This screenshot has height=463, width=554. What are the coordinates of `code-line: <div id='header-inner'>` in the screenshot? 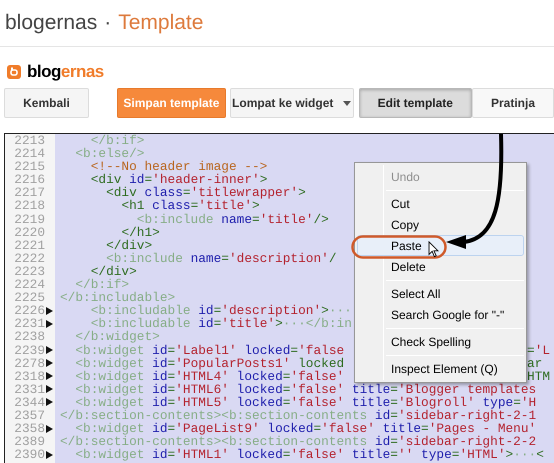 It's located at (179, 179).